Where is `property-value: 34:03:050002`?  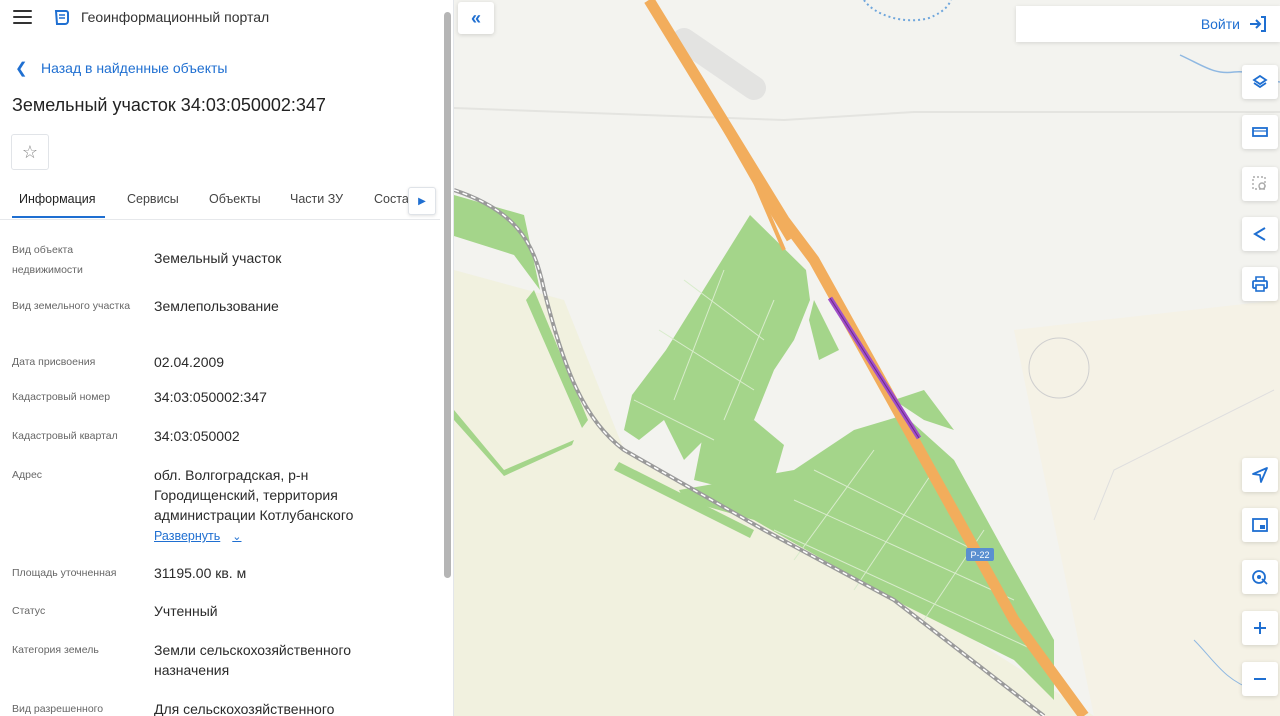
property-value: 34:03:050002 is located at coordinates (197, 436).